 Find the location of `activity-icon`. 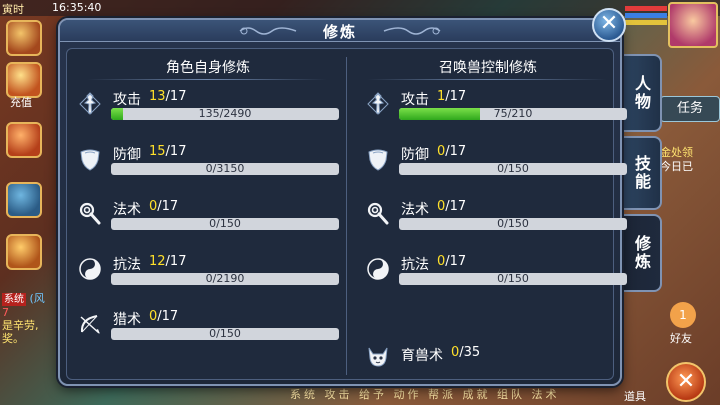

activity-icon is located at coordinates (24, 38).